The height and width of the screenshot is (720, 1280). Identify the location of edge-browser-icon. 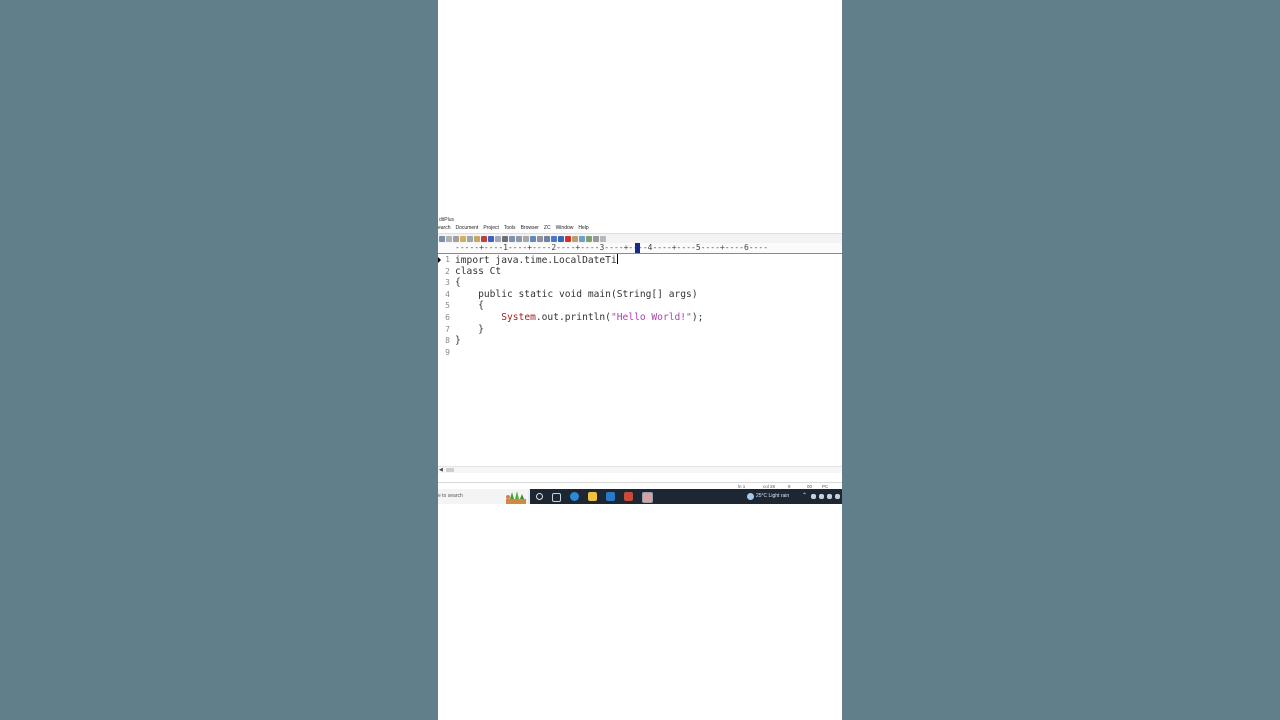
(574, 496).